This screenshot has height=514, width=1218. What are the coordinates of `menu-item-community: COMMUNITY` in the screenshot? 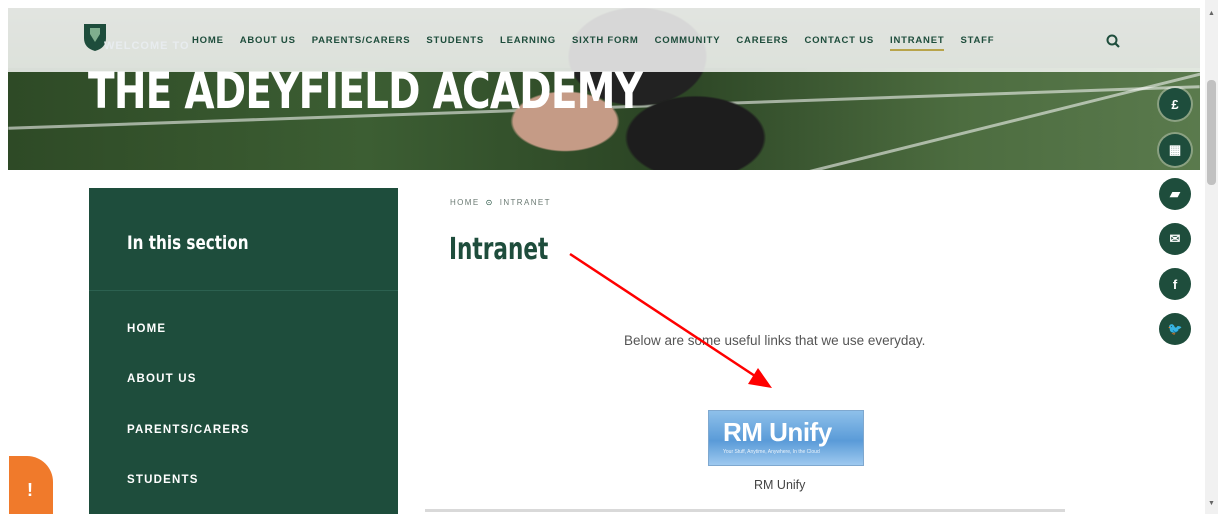 It's located at (688, 43).